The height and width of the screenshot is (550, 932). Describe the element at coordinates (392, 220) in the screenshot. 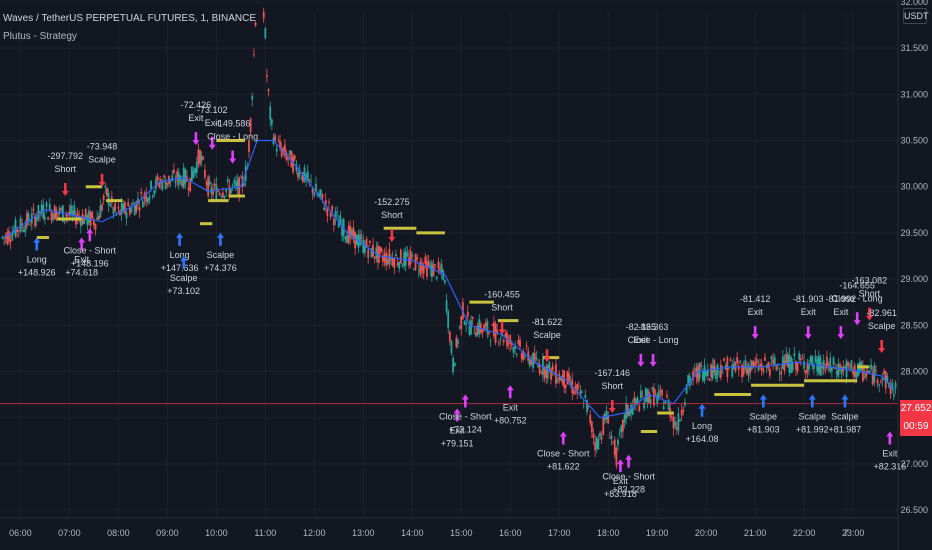

I see `signal-short: -152.275 Short` at that location.